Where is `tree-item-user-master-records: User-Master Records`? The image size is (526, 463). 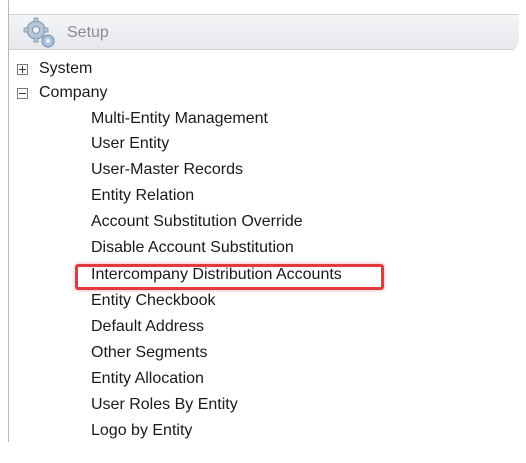 tree-item-user-master-records: User-Master Records is located at coordinates (167, 170).